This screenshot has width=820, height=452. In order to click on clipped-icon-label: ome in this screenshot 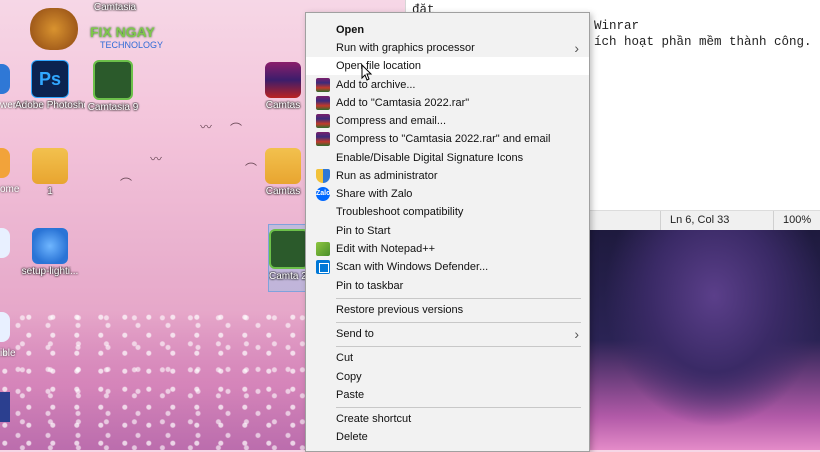, I will do `click(10, 189)`.